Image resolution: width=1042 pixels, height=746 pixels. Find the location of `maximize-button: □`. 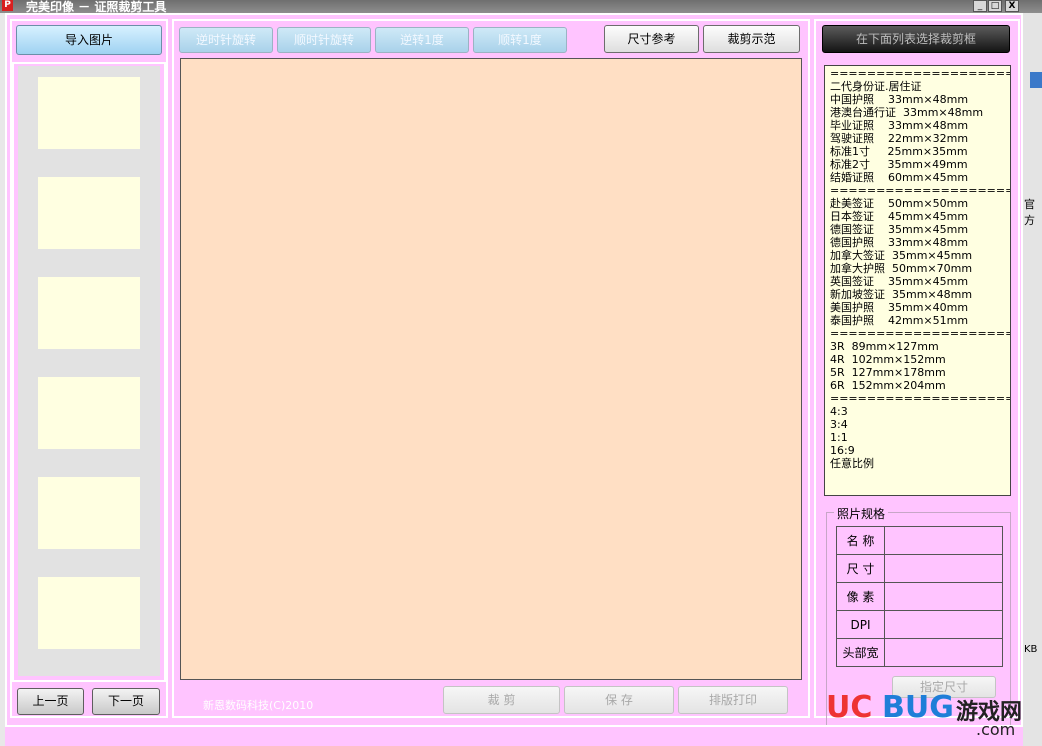

maximize-button: □ is located at coordinates (995, 6).